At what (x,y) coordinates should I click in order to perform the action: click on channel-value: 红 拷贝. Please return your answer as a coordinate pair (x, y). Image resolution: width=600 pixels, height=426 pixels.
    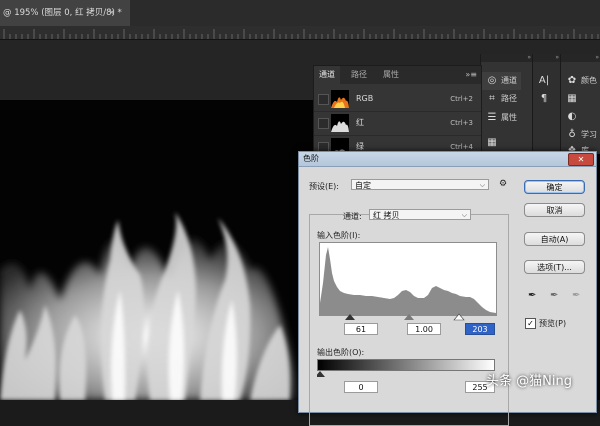
    Looking at the image, I should click on (386, 215).